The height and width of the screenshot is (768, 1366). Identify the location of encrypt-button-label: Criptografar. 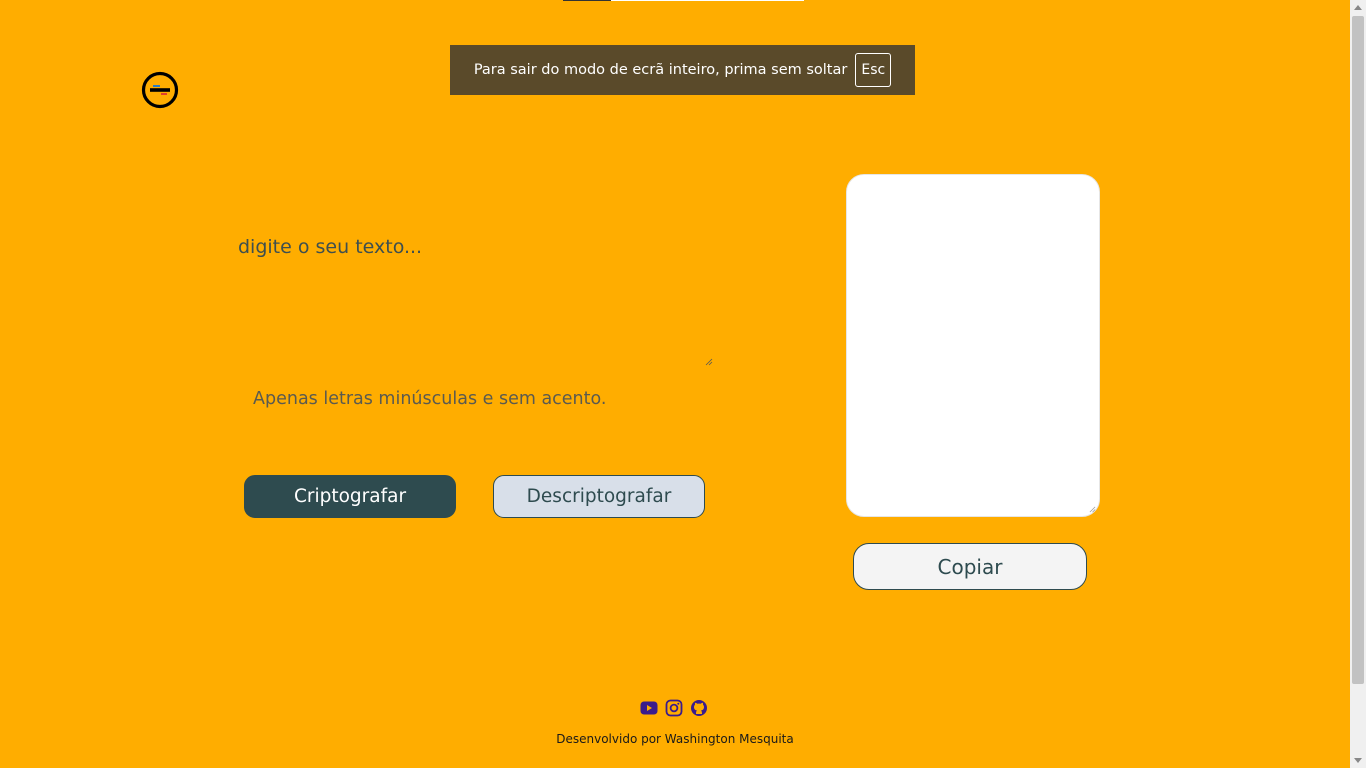
(350, 496).